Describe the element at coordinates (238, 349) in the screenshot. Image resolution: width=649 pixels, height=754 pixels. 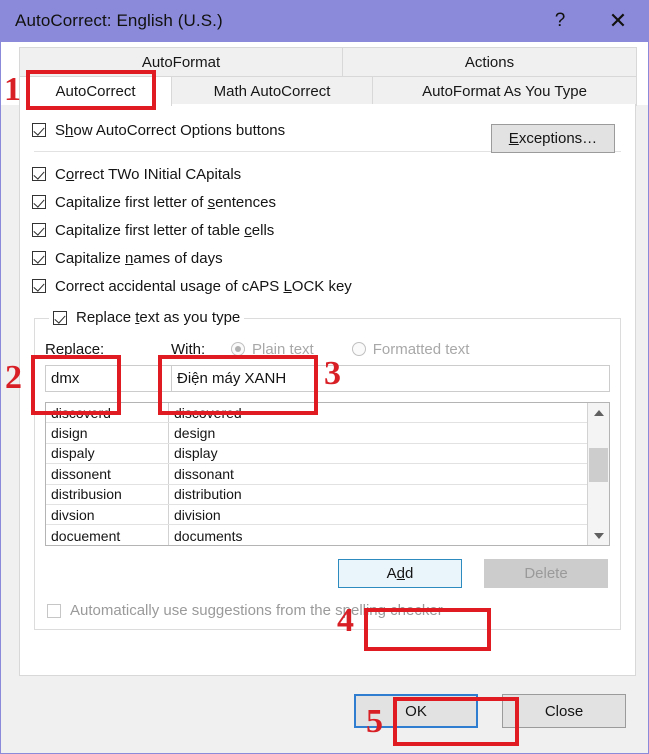
I see `radio-plain-text-indicator` at that location.